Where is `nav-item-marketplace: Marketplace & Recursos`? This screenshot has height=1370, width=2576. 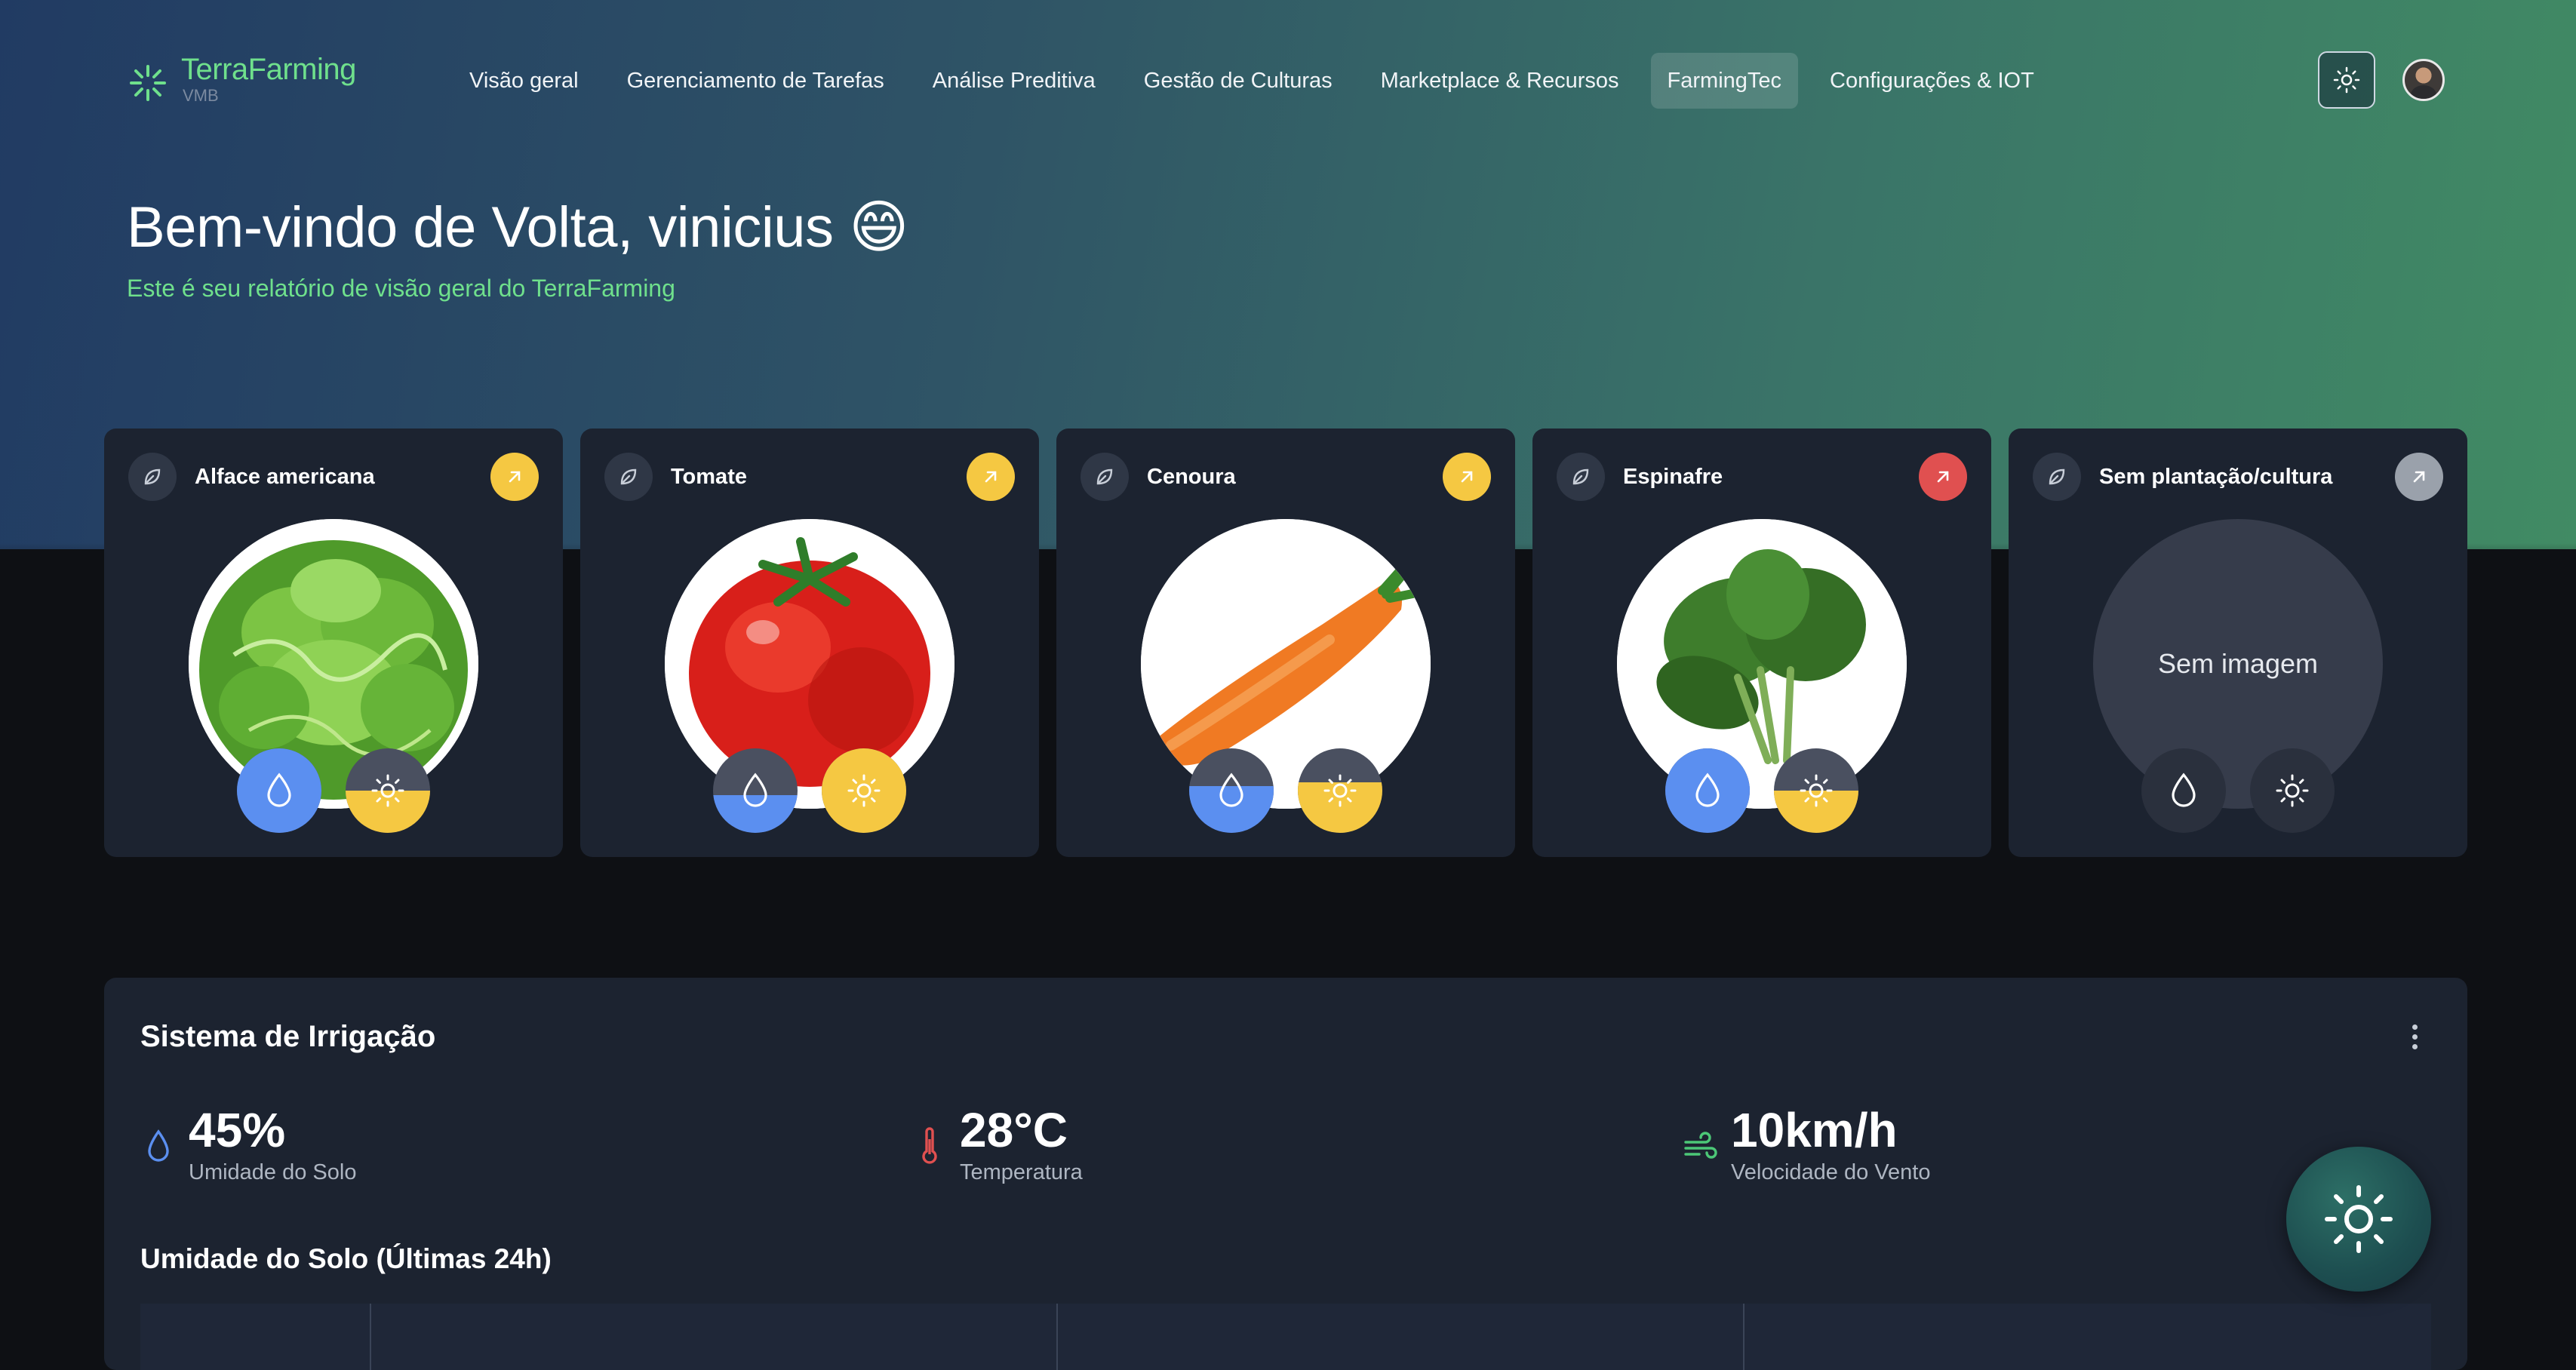
nav-item-marketplace: Marketplace & Recursos is located at coordinates (1500, 81).